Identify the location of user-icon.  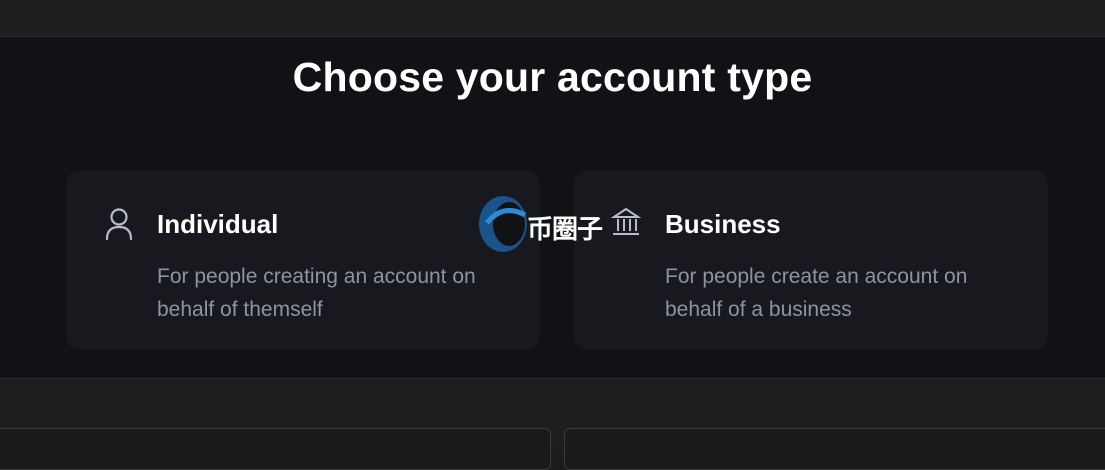
(119, 224).